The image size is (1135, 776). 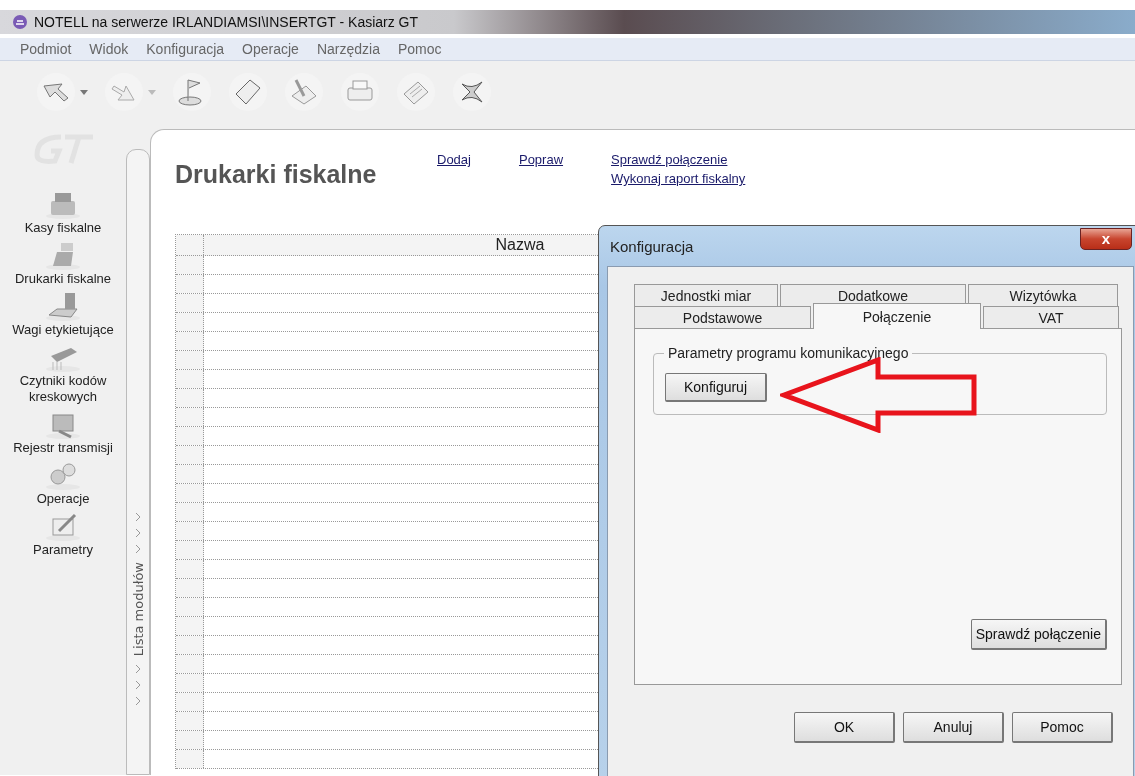 What do you see at coordinates (454, 159) in the screenshot?
I see `action-link: Dodaj` at bounding box center [454, 159].